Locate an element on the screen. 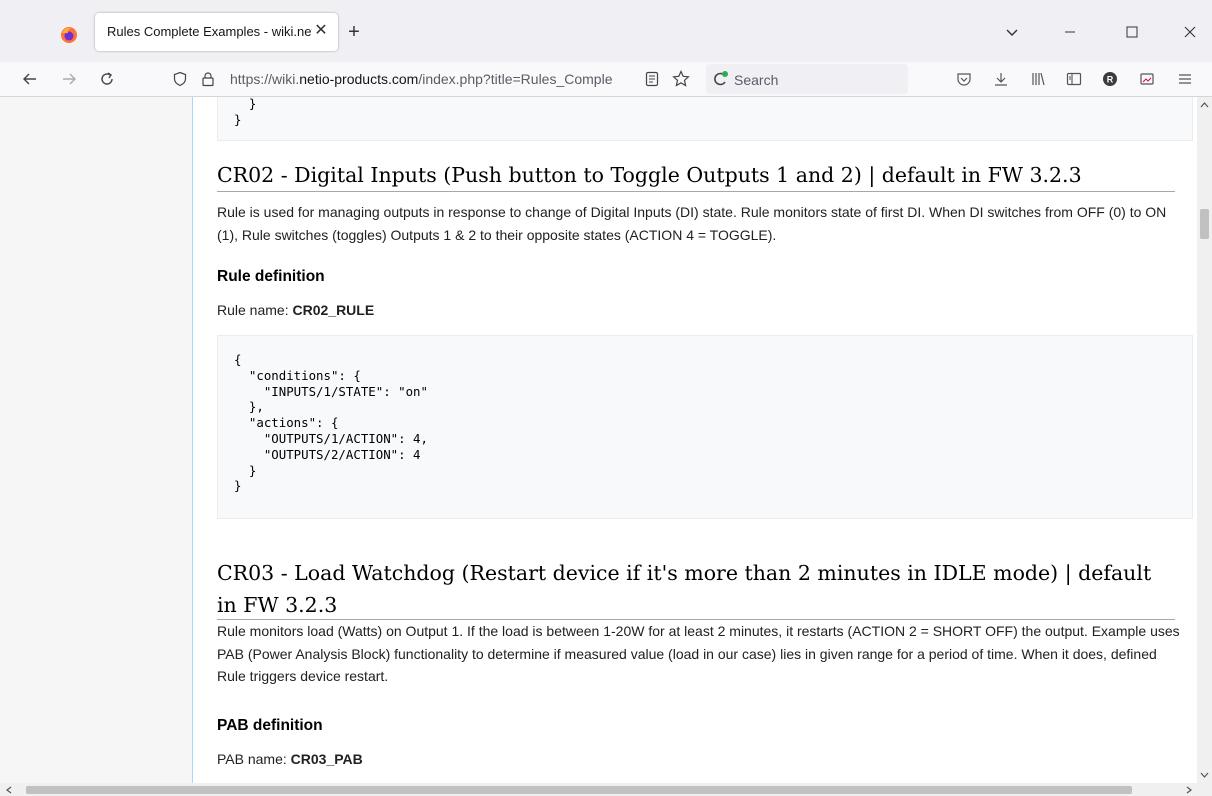 This screenshot has height=796, width=1212. sidebar-icon is located at coordinates (1074, 79).